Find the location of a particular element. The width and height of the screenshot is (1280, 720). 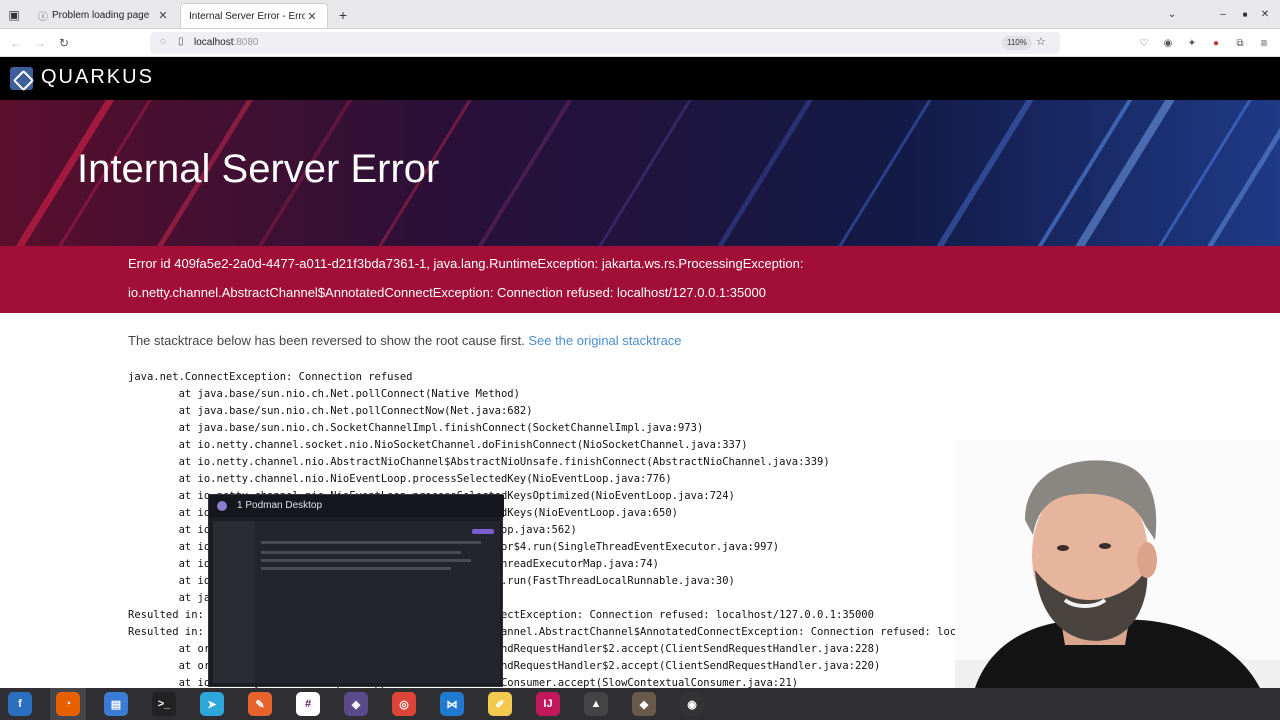

vscode-icon: ⋈ is located at coordinates (452, 704).